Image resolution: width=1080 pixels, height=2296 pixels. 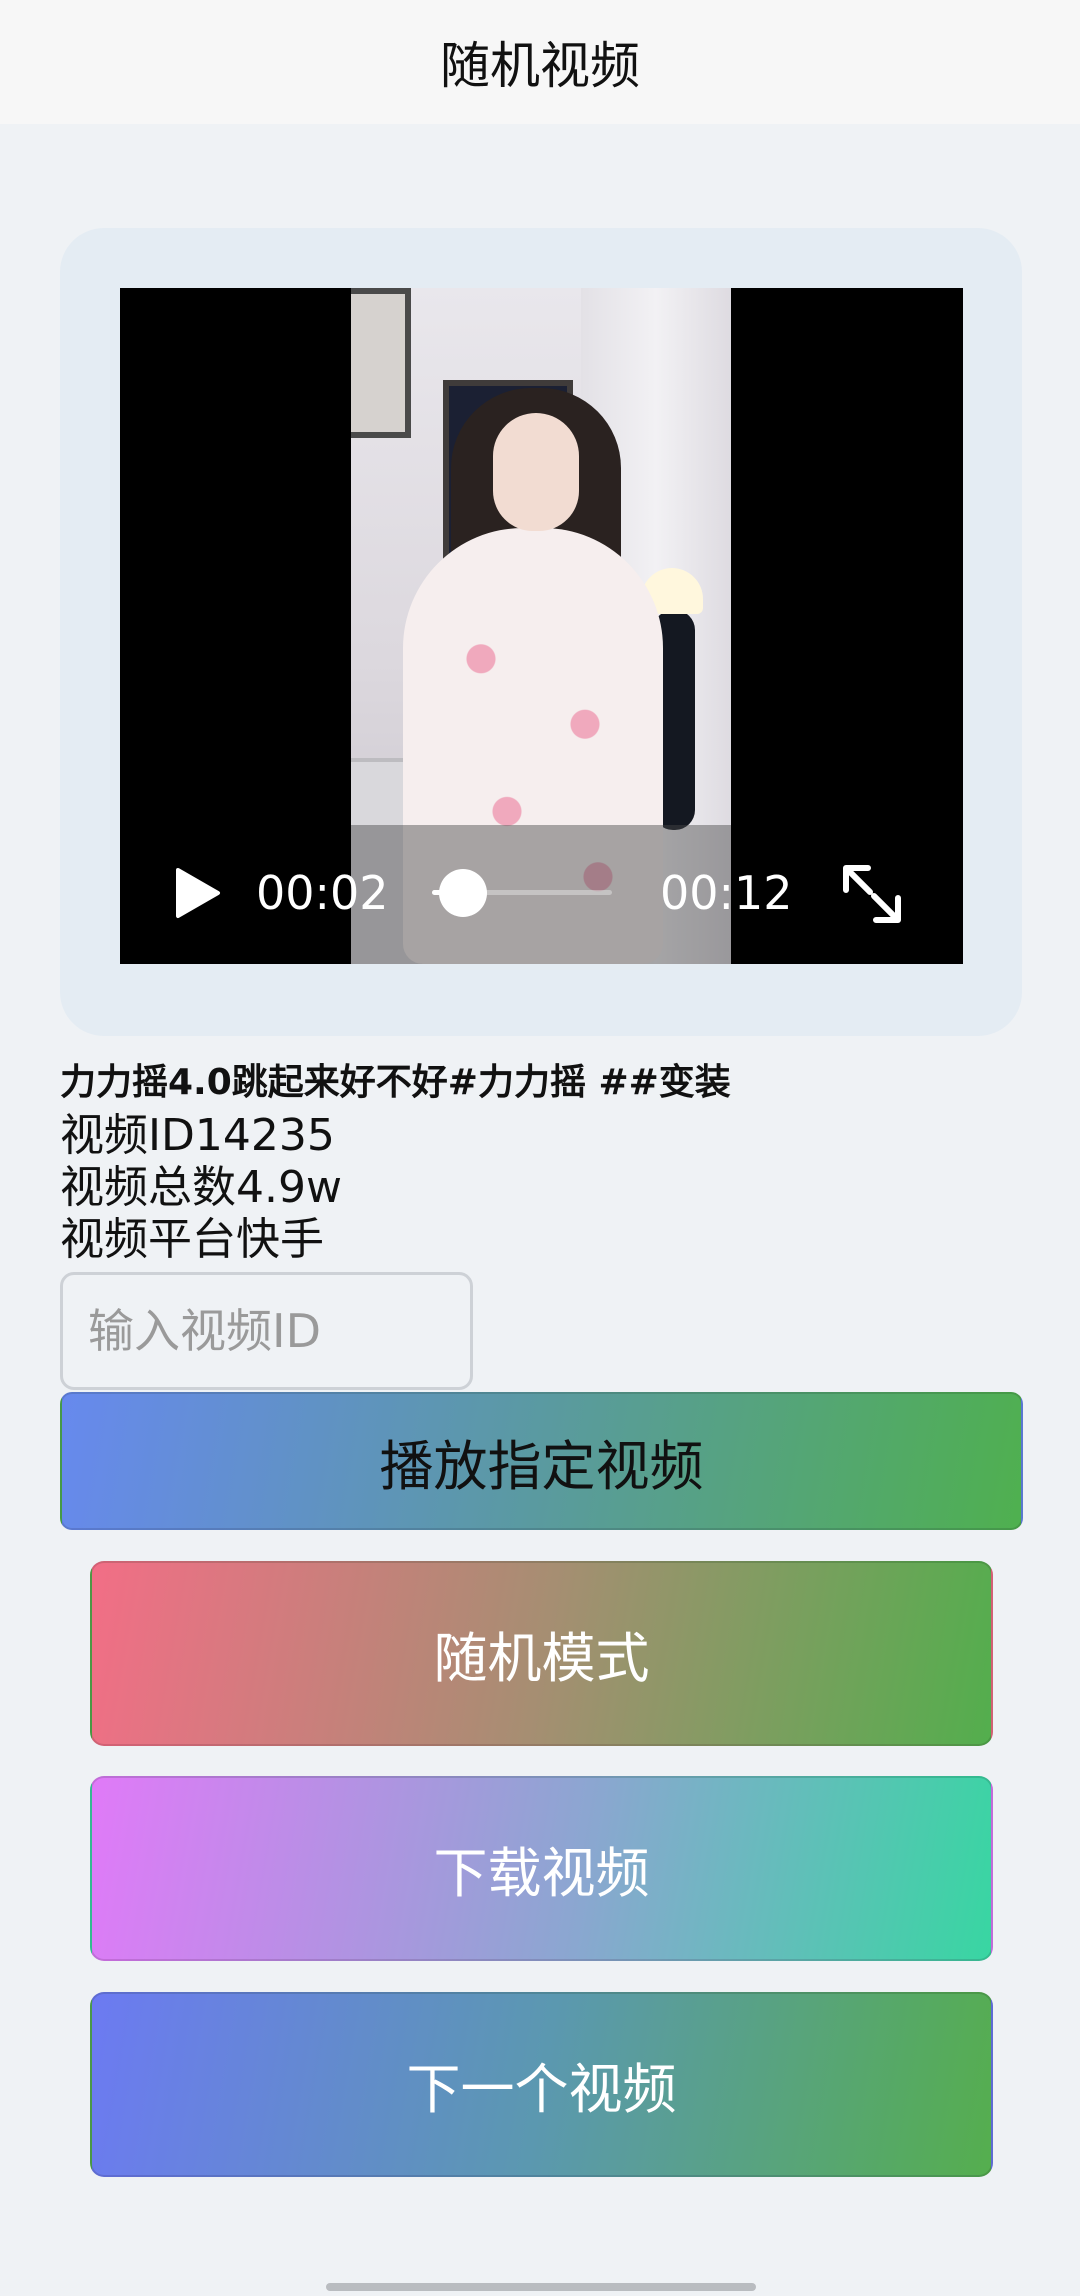 I want to click on download-video-button: 下载视频, so click(x=541, y=1868).